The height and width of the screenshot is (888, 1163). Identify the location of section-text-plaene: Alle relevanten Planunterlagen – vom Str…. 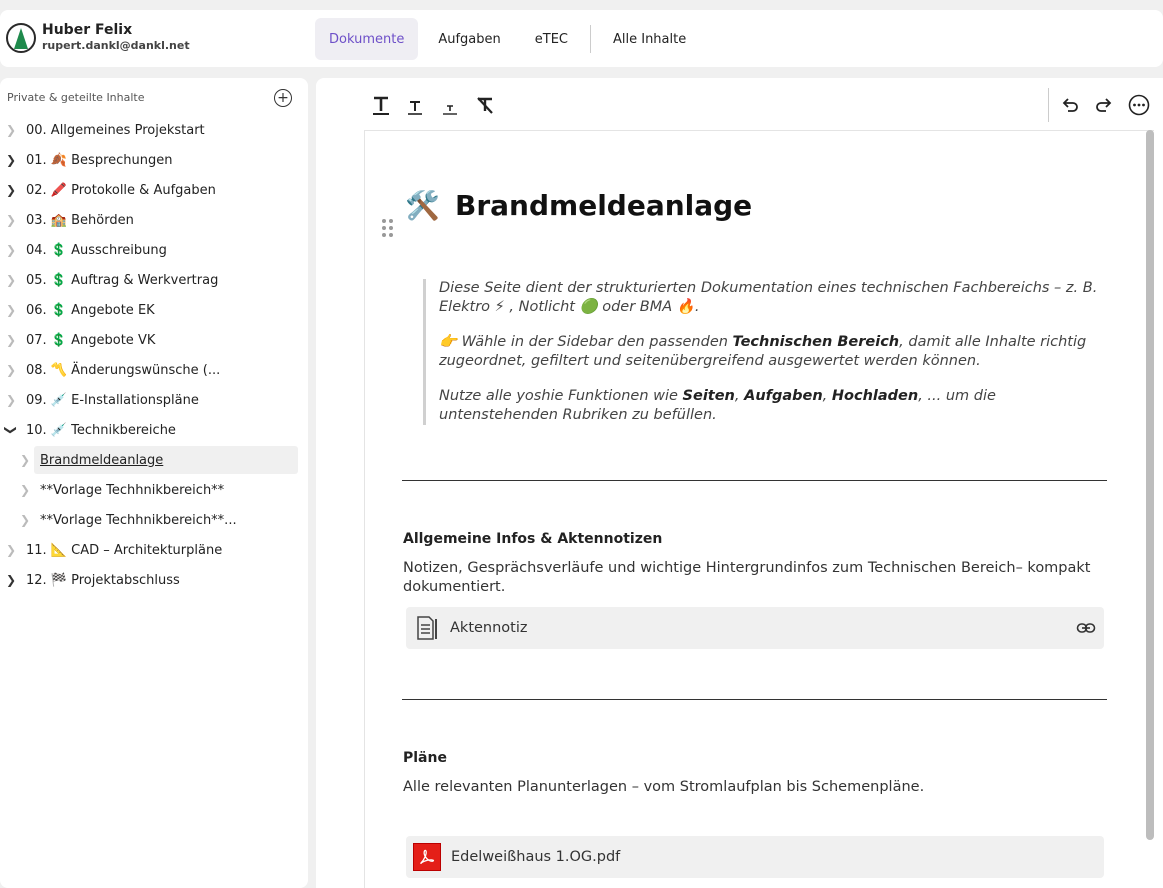
(758, 787).